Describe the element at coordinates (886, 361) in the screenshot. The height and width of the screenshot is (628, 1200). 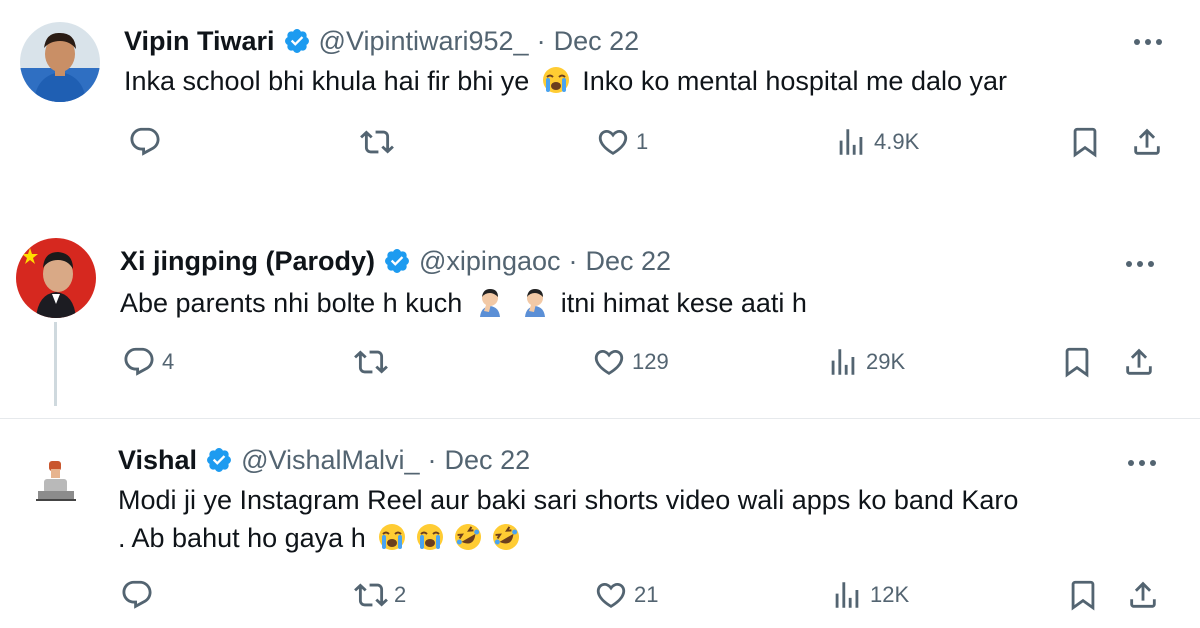
I see `view-count: 29K` at that location.